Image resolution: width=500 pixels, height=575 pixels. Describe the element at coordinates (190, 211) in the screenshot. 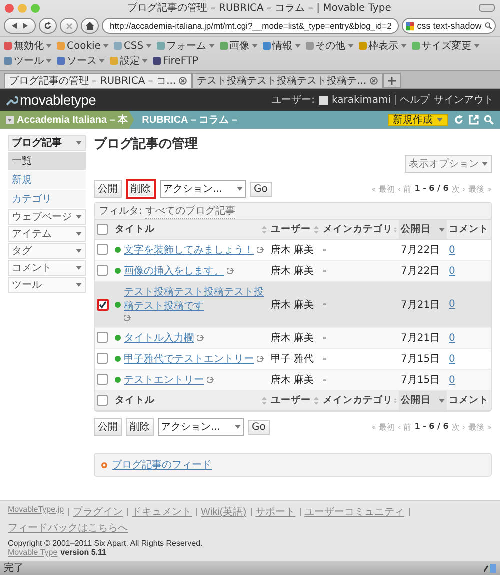

I see `filter-link: すべてのブログ記事` at that location.